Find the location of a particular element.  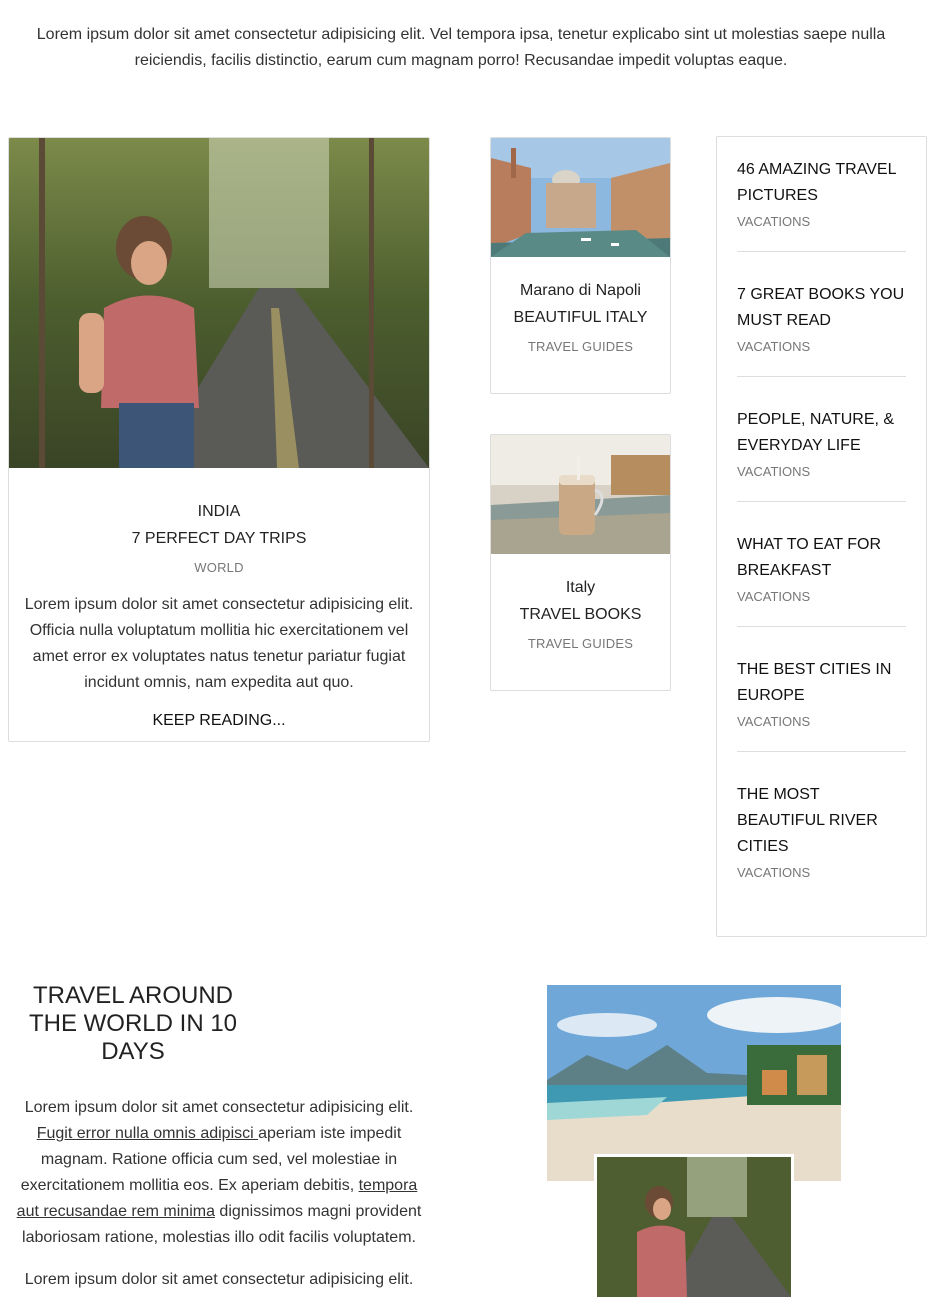

post-title: TRAVEL BOOKS is located at coordinates (580, 614).